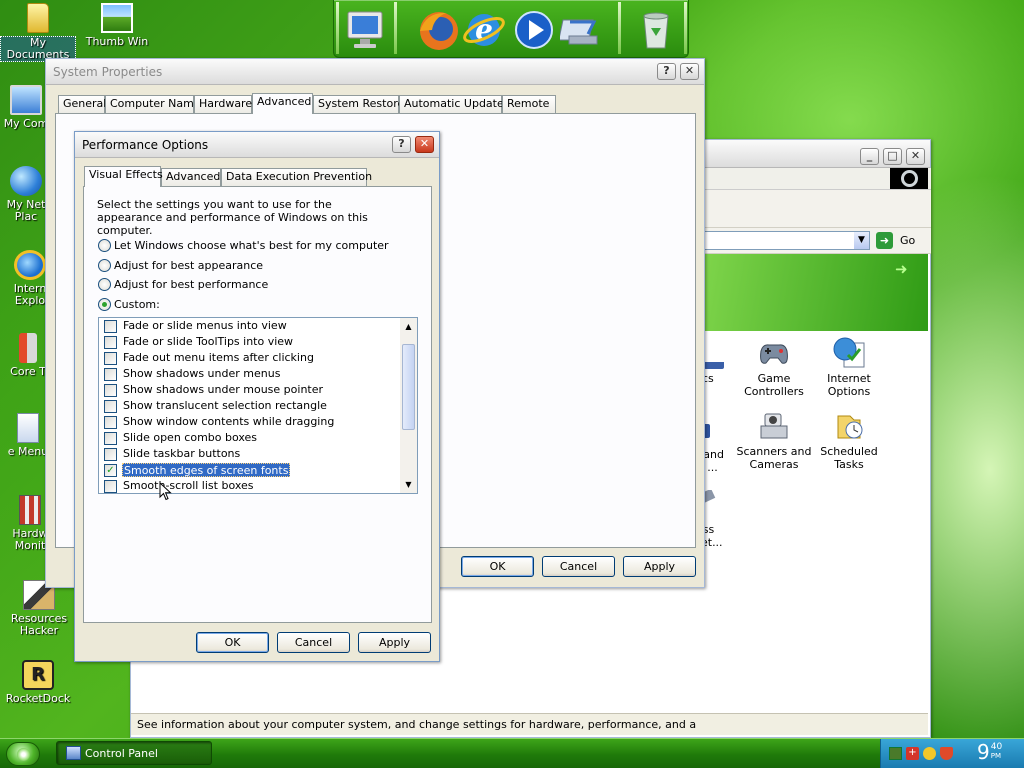 This screenshot has height=768, width=1024. Describe the element at coordinates (38, 32) in the screenshot. I see `desktop-icon-my-documents: My Documents` at that location.